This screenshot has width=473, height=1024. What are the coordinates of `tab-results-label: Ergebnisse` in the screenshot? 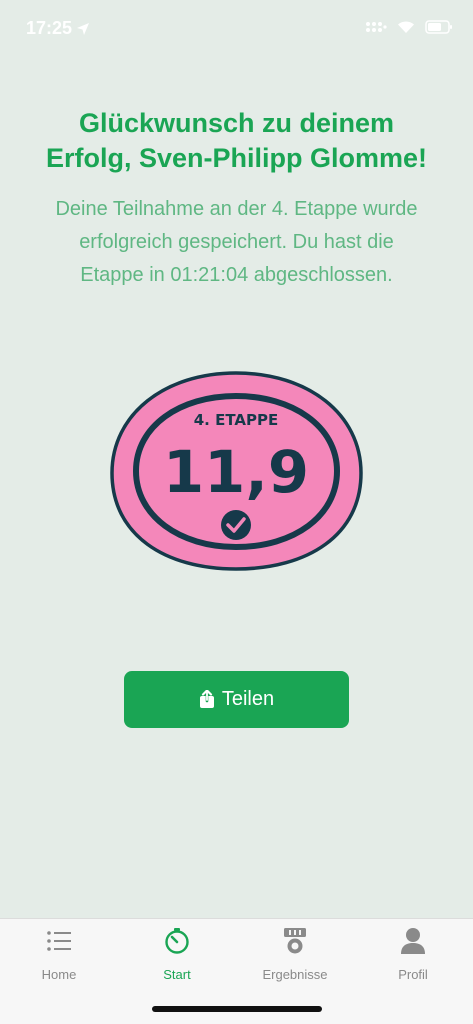 It's located at (295, 974).